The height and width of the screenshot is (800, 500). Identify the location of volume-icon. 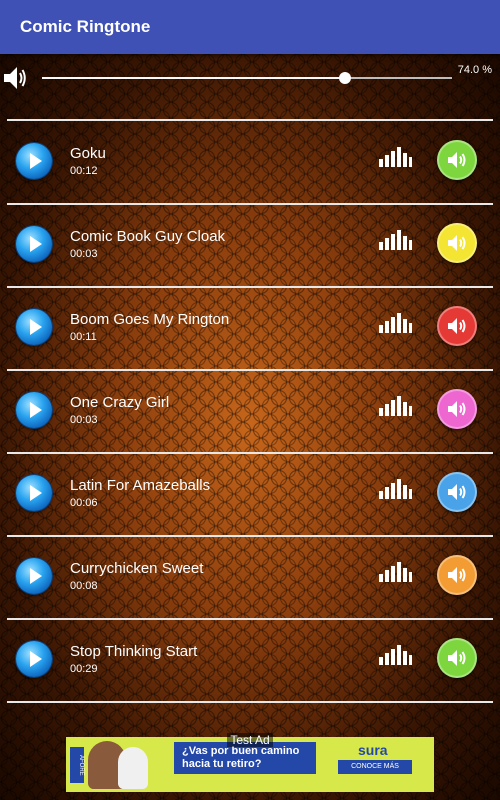
(15, 78).